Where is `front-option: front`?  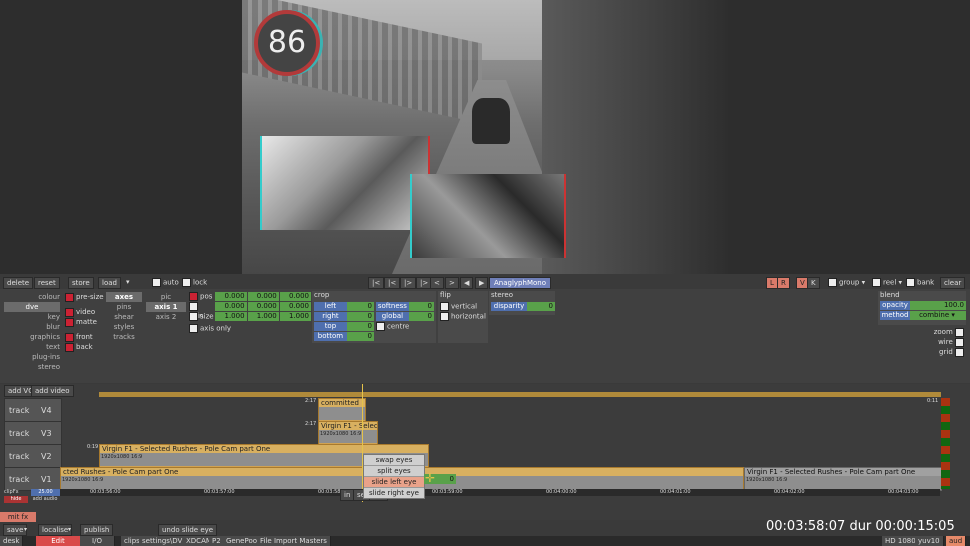 front-option: front is located at coordinates (85, 337).